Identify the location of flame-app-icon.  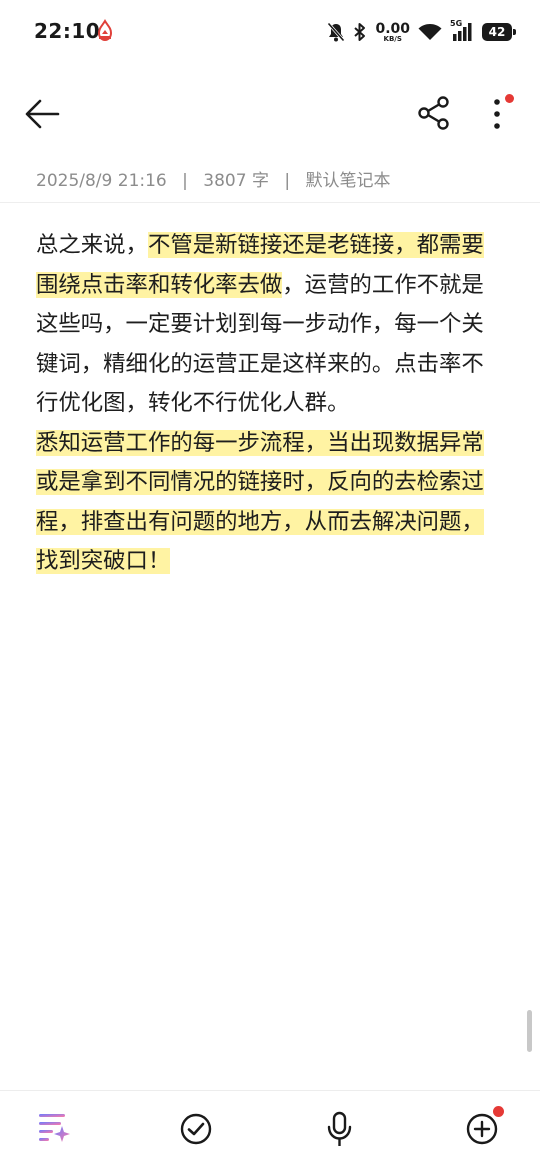
(105, 30).